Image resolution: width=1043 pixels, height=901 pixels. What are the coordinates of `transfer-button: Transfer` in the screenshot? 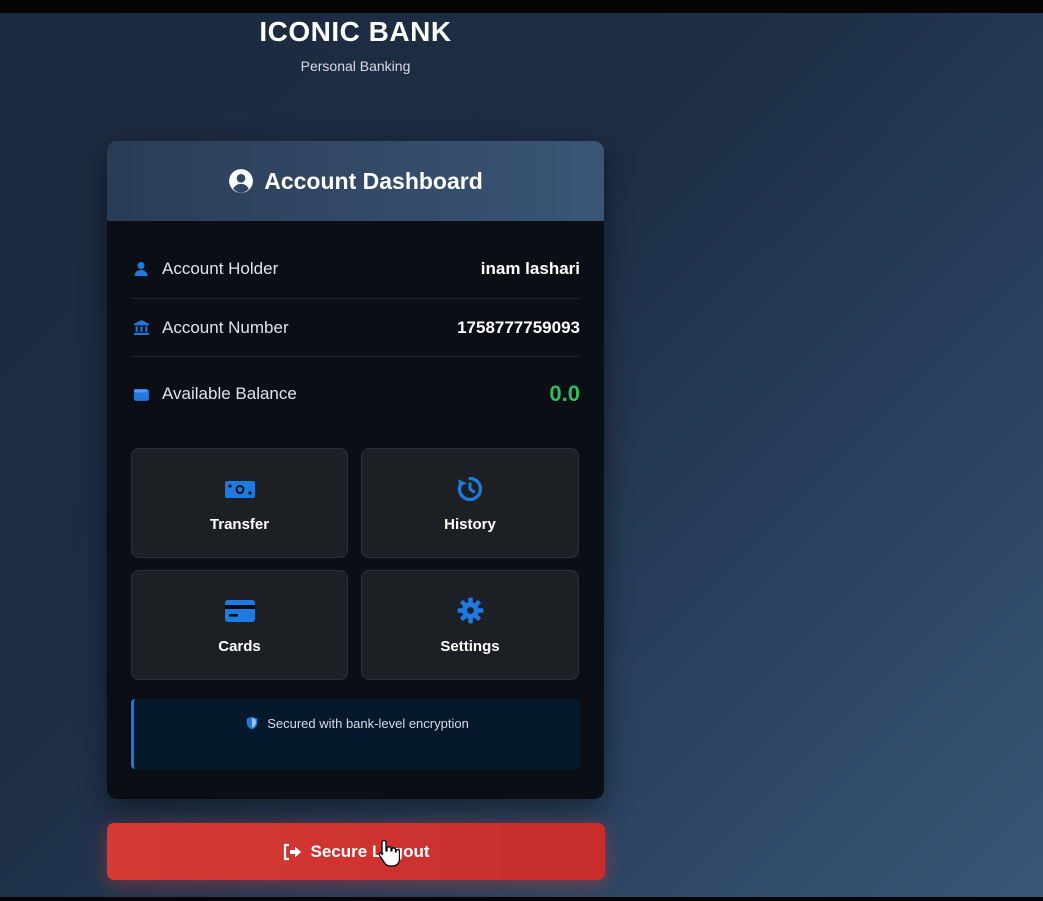 It's located at (239, 503).